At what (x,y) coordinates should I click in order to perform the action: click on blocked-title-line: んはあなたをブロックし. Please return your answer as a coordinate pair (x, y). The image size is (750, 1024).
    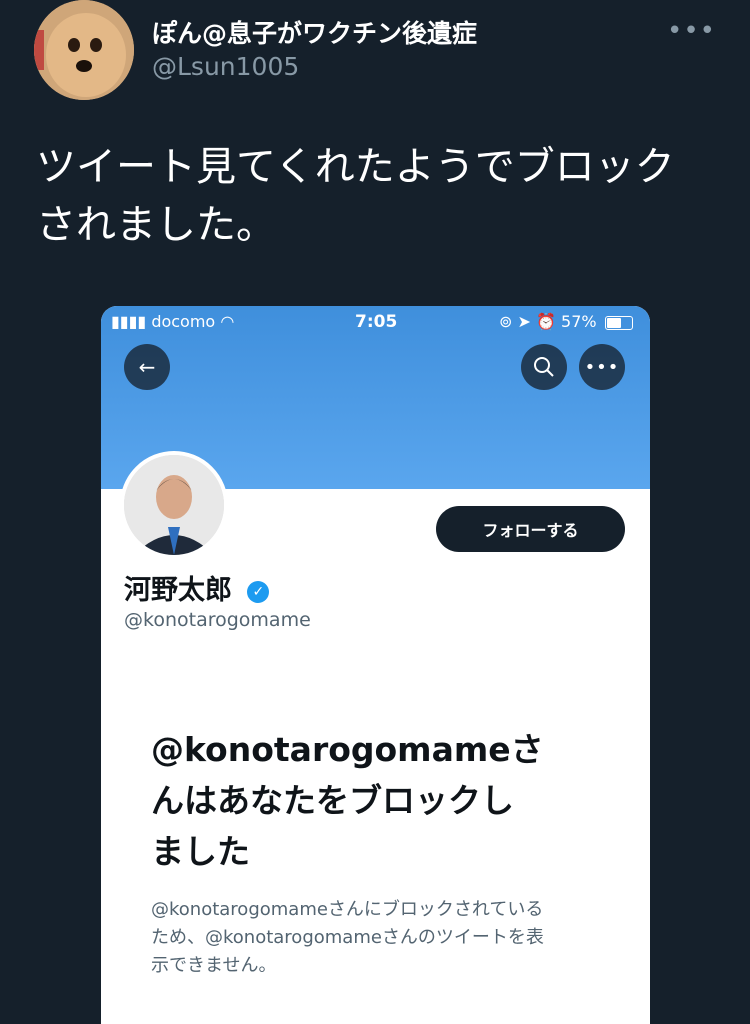
    Looking at the image, I should click on (332, 800).